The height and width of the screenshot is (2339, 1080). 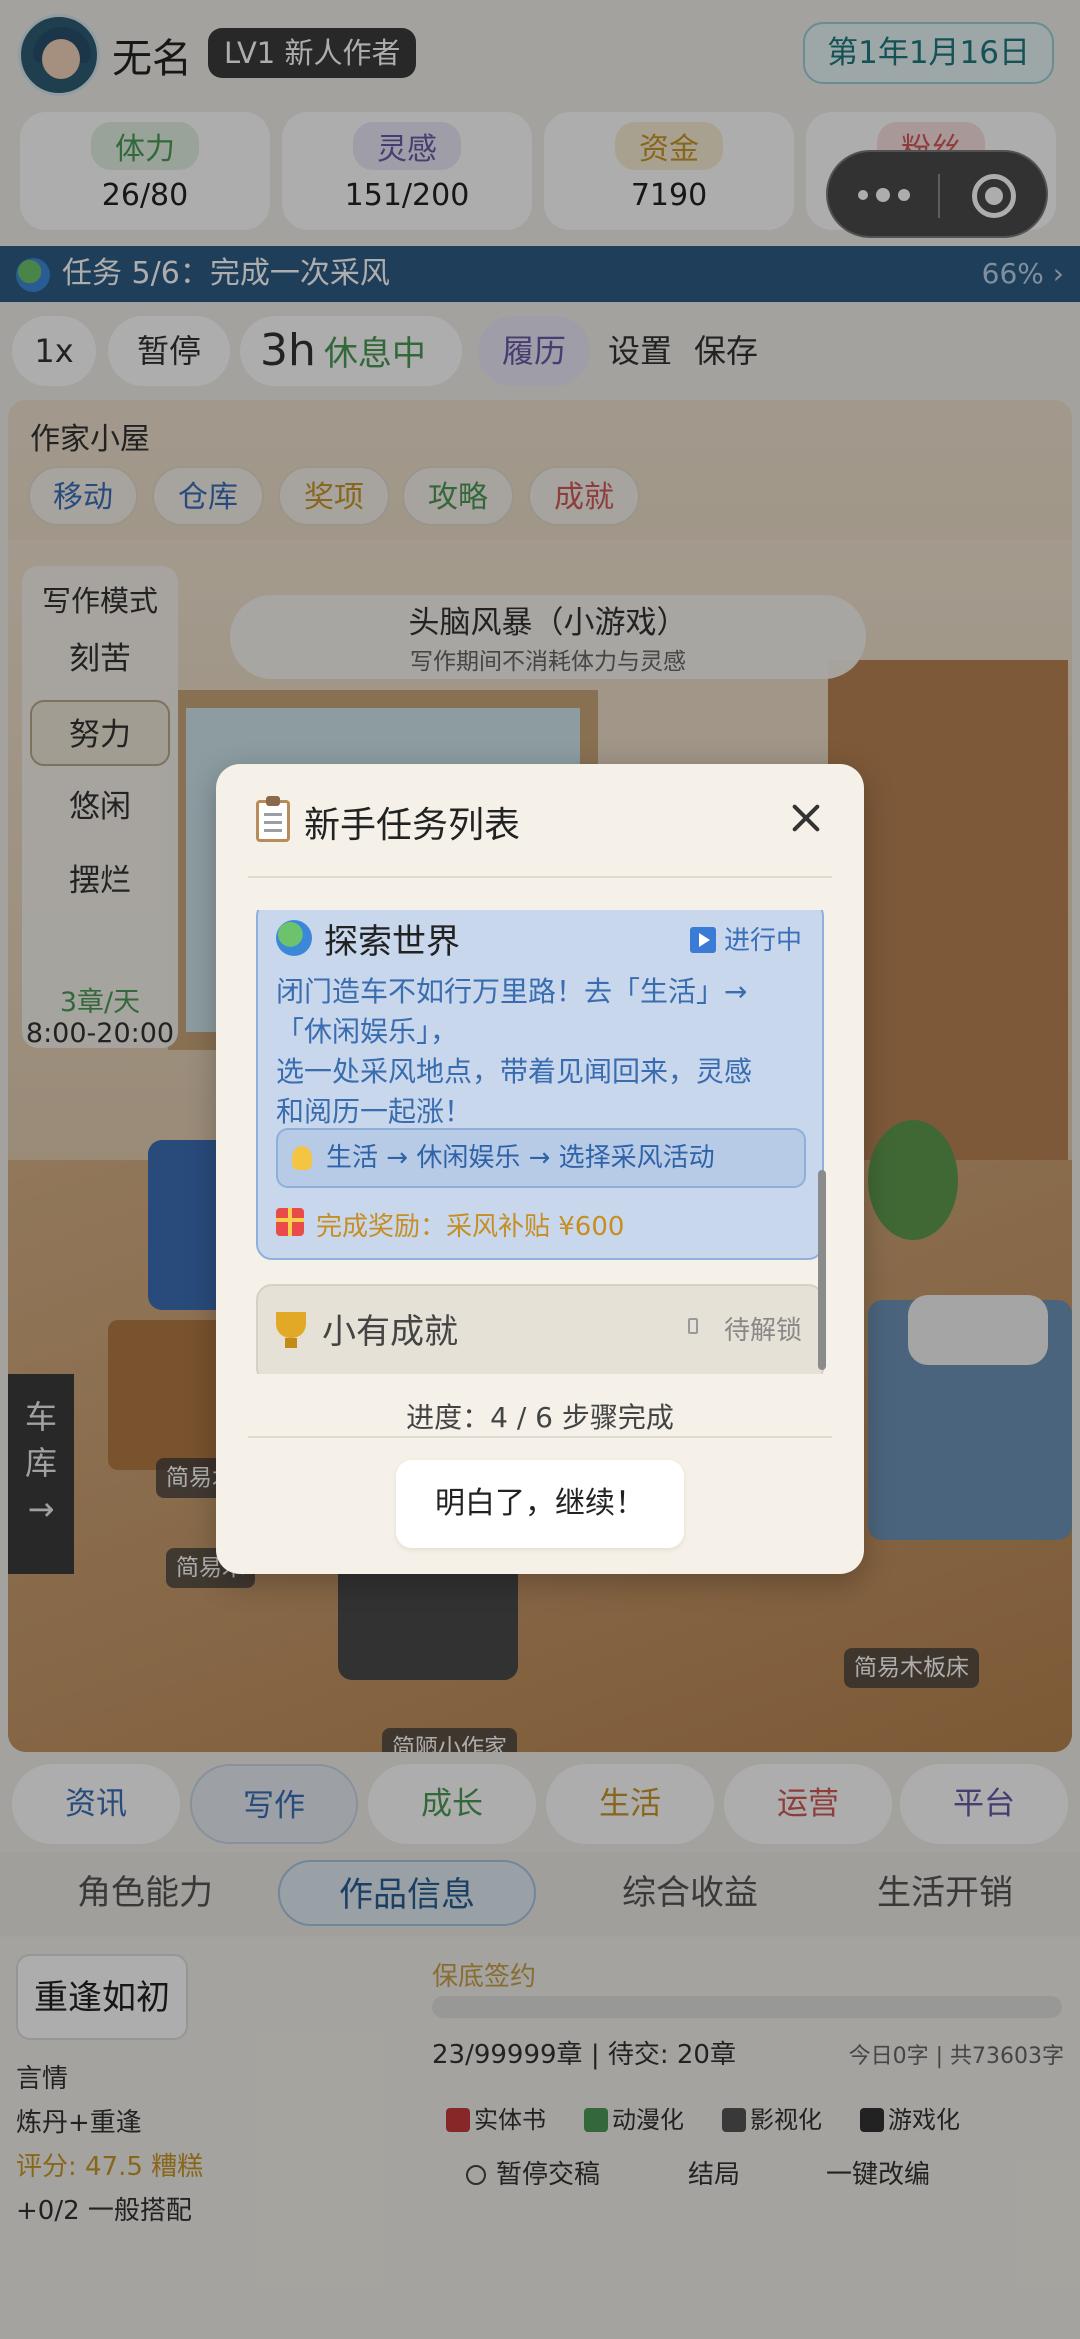 I want to click on task-status: 进行中, so click(x=745, y=938).